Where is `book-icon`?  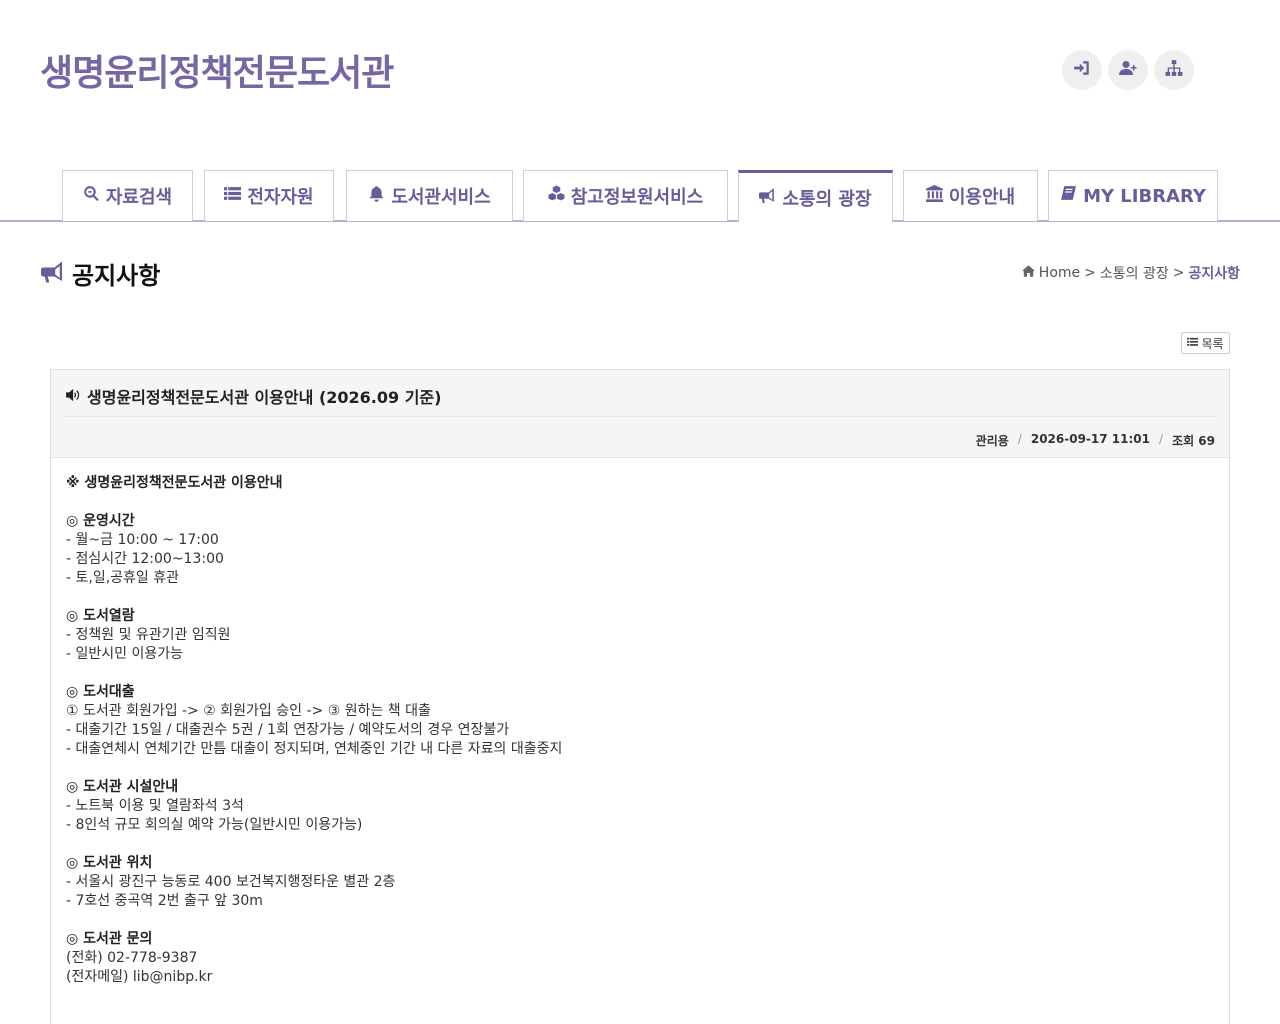 book-icon is located at coordinates (1068, 196).